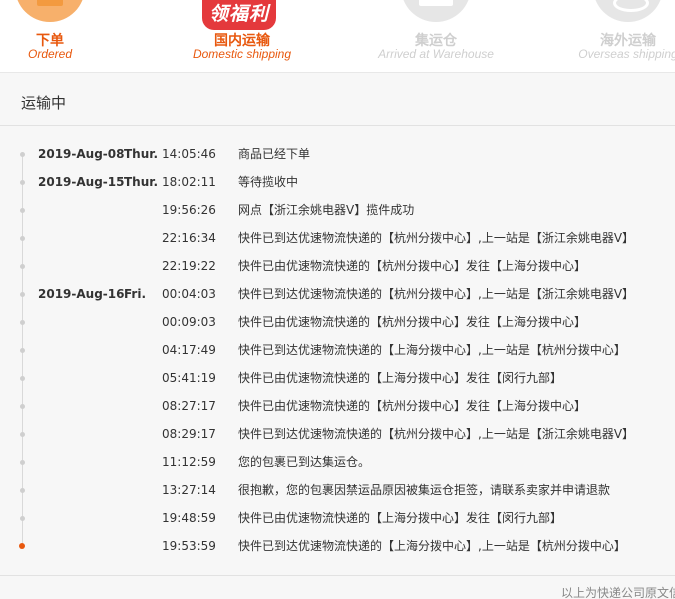  What do you see at coordinates (304, 462) in the screenshot?
I see `row-message: 您的包裹已到达集运仓。` at bounding box center [304, 462].